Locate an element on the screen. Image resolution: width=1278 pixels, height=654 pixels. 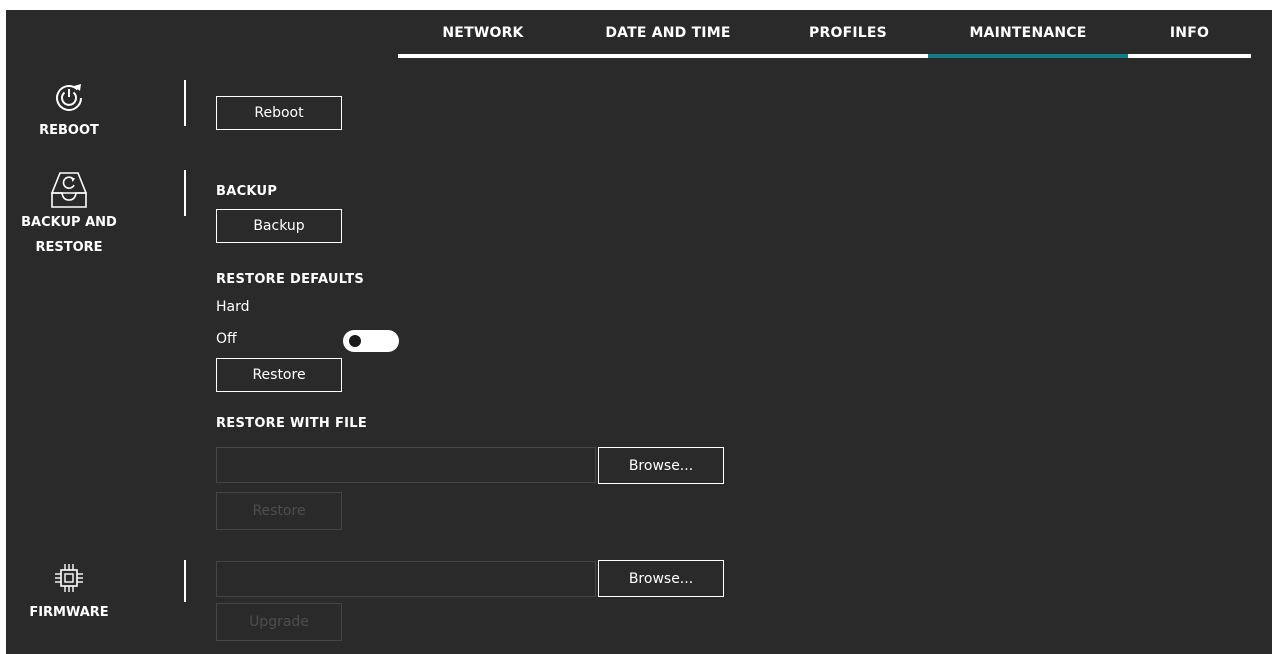
tab-label: NETWORK is located at coordinates (483, 33).